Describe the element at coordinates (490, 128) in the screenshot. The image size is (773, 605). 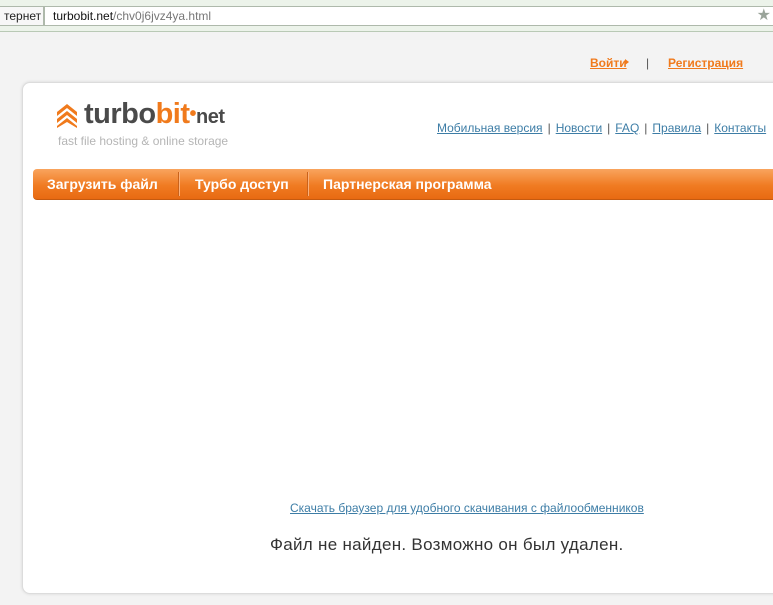
I see `mobile-version-link: Мобильная версия` at that location.